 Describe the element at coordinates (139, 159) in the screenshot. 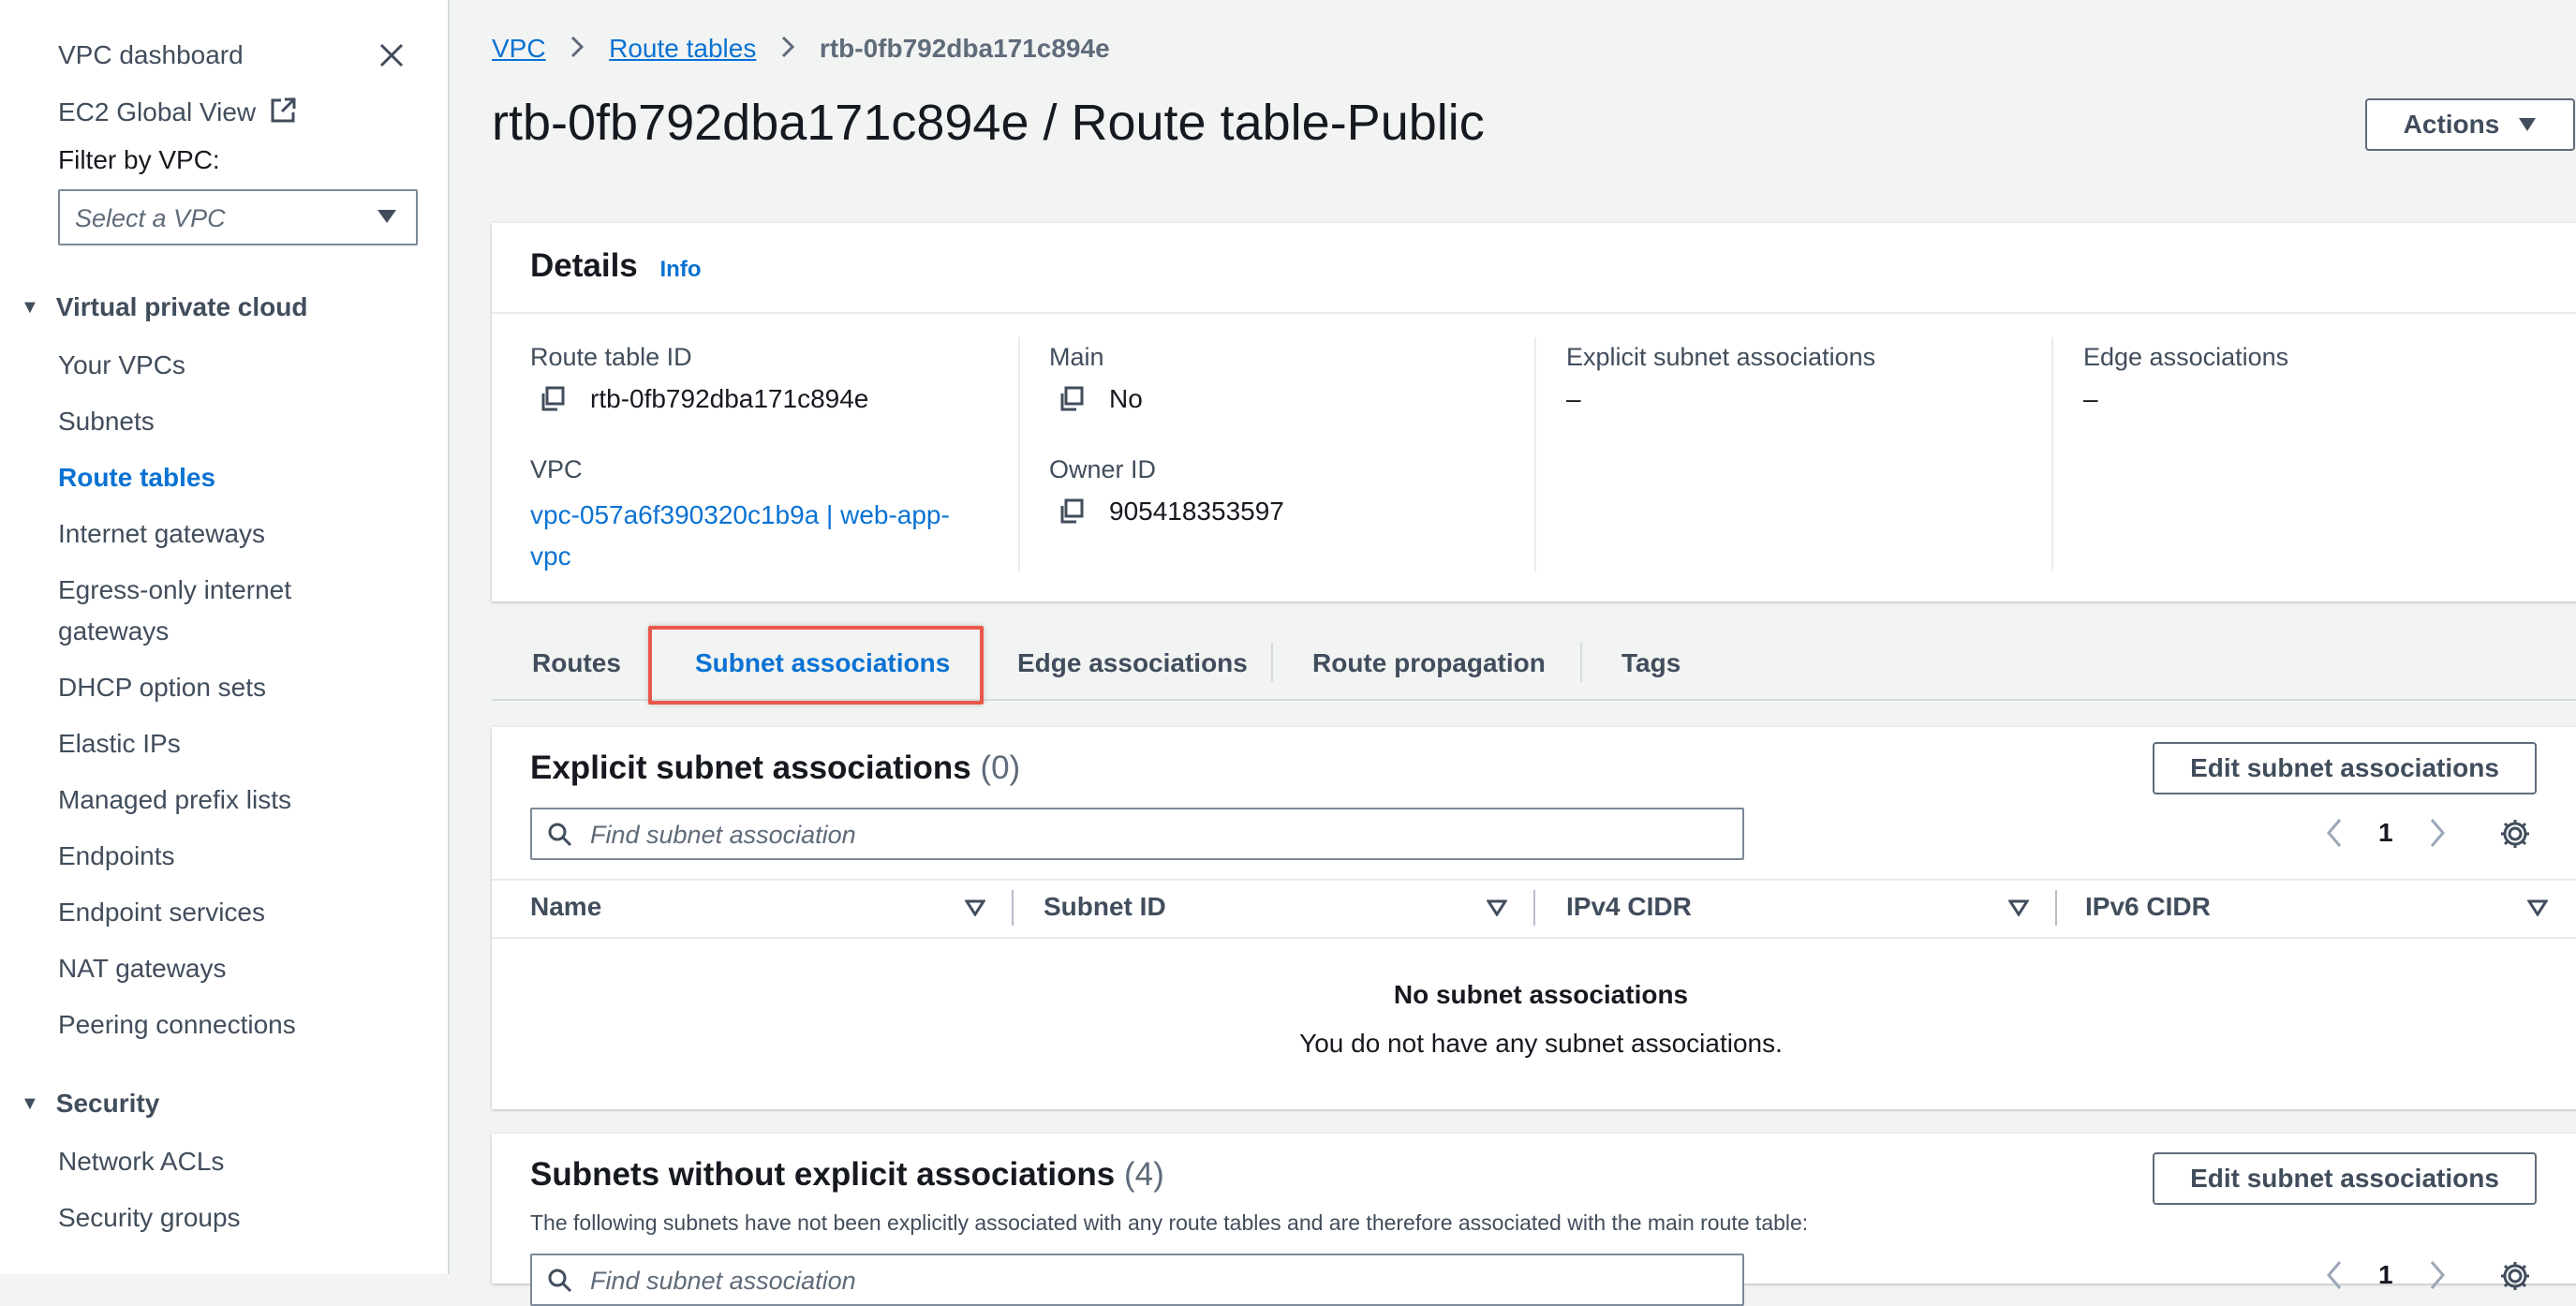

I see `filter-by-vpc-label: Filter by VPC:` at that location.